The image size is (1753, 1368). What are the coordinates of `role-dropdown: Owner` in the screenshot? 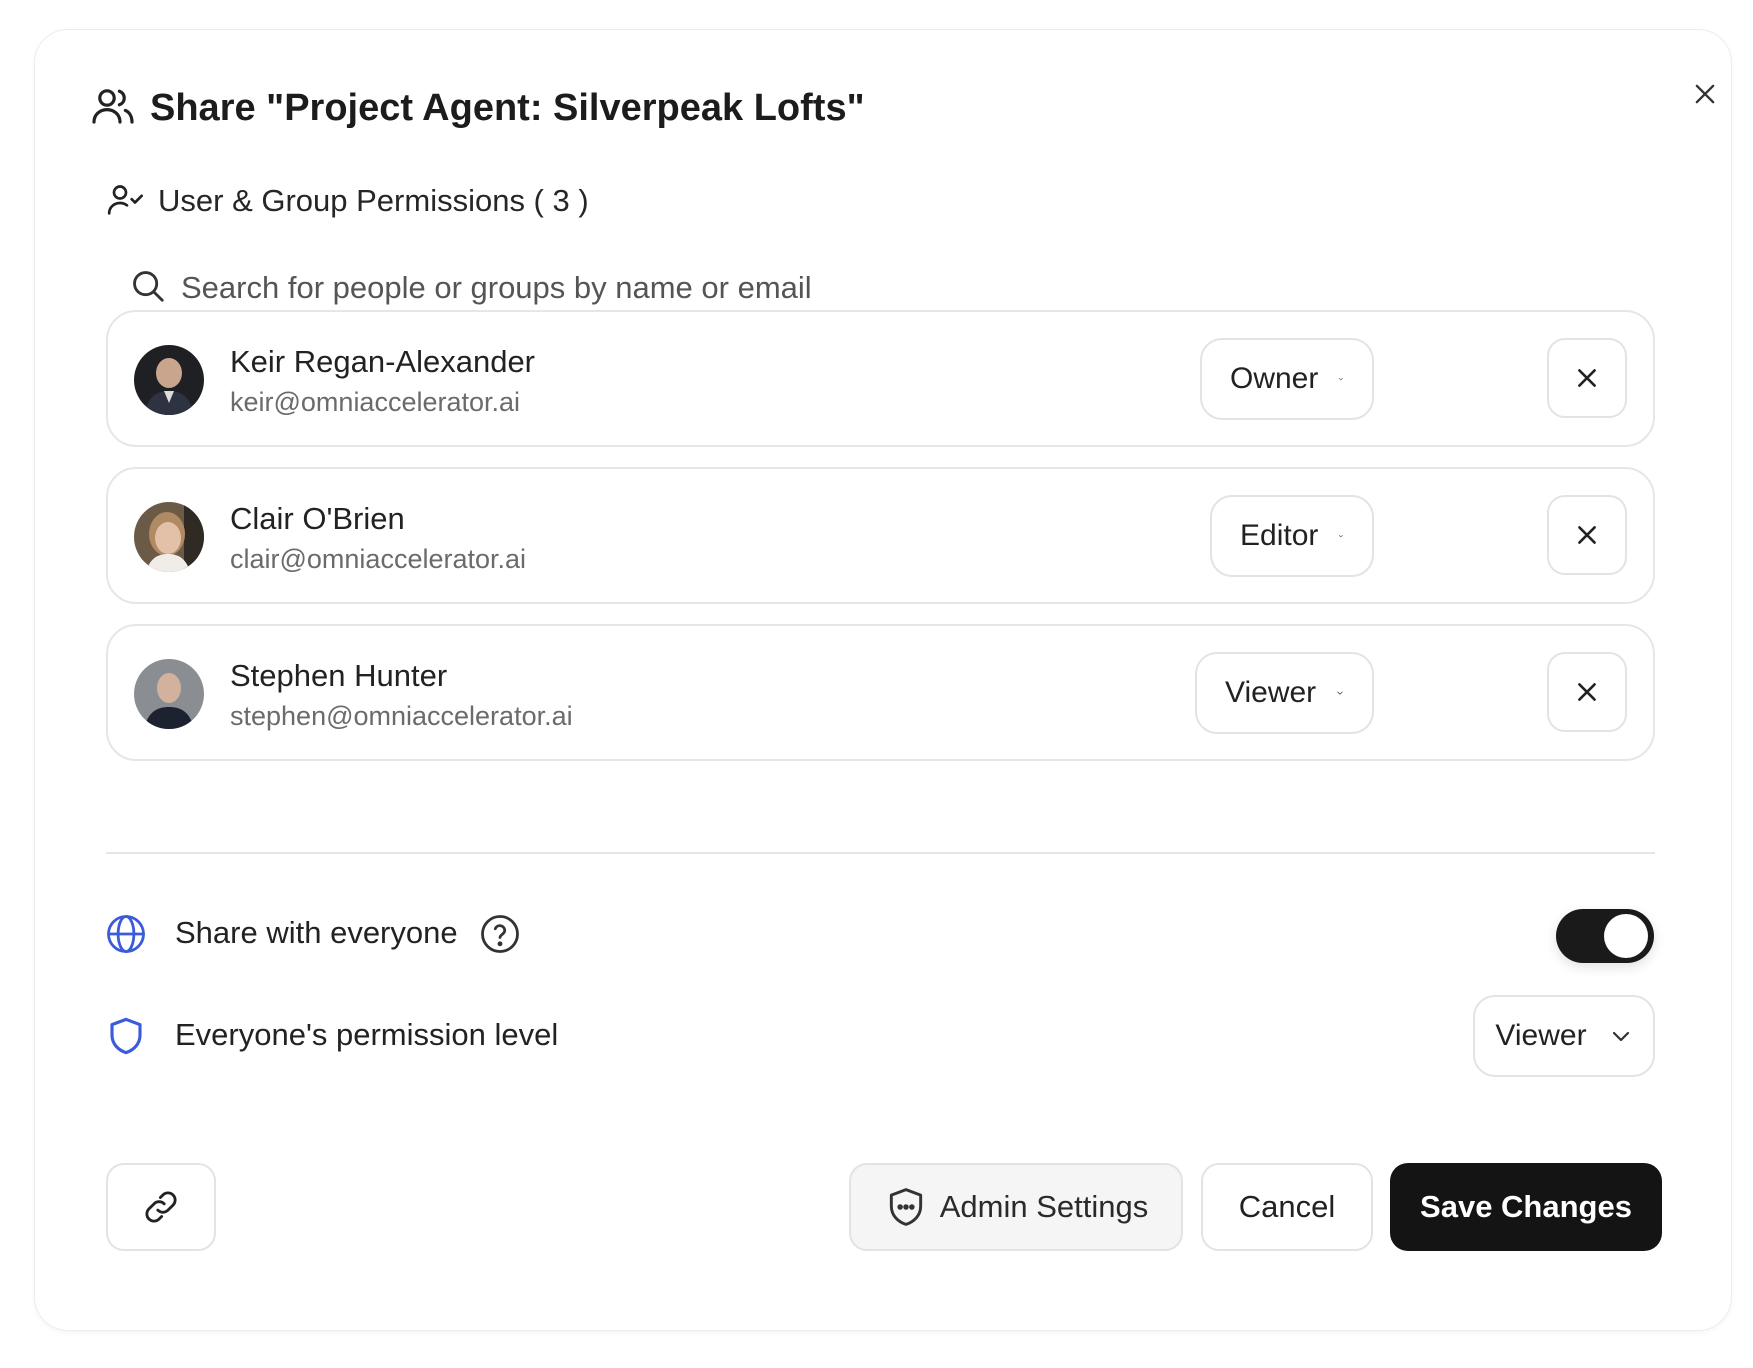 It's located at (1287, 379).